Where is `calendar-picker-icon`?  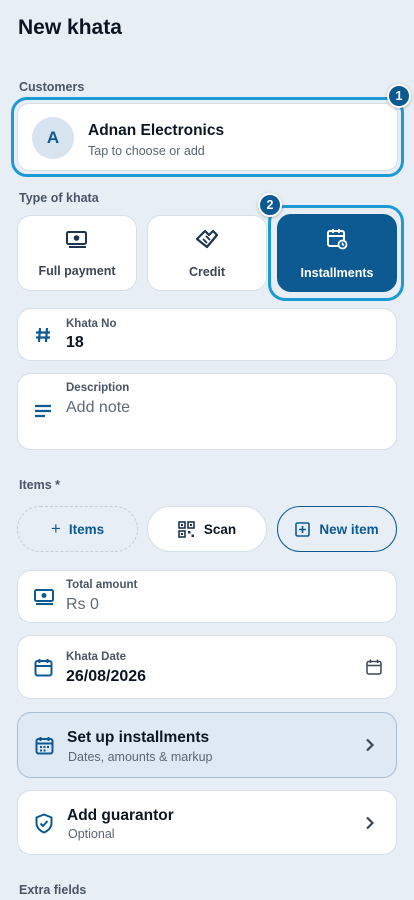 calendar-picker-icon is located at coordinates (374, 667).